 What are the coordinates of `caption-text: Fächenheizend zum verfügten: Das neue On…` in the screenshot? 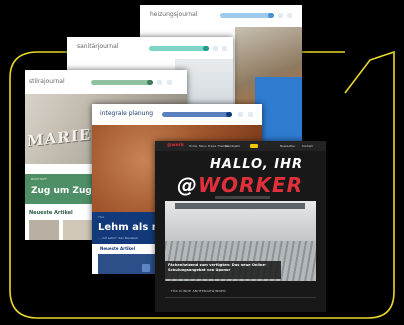 It's located at (217, 267).